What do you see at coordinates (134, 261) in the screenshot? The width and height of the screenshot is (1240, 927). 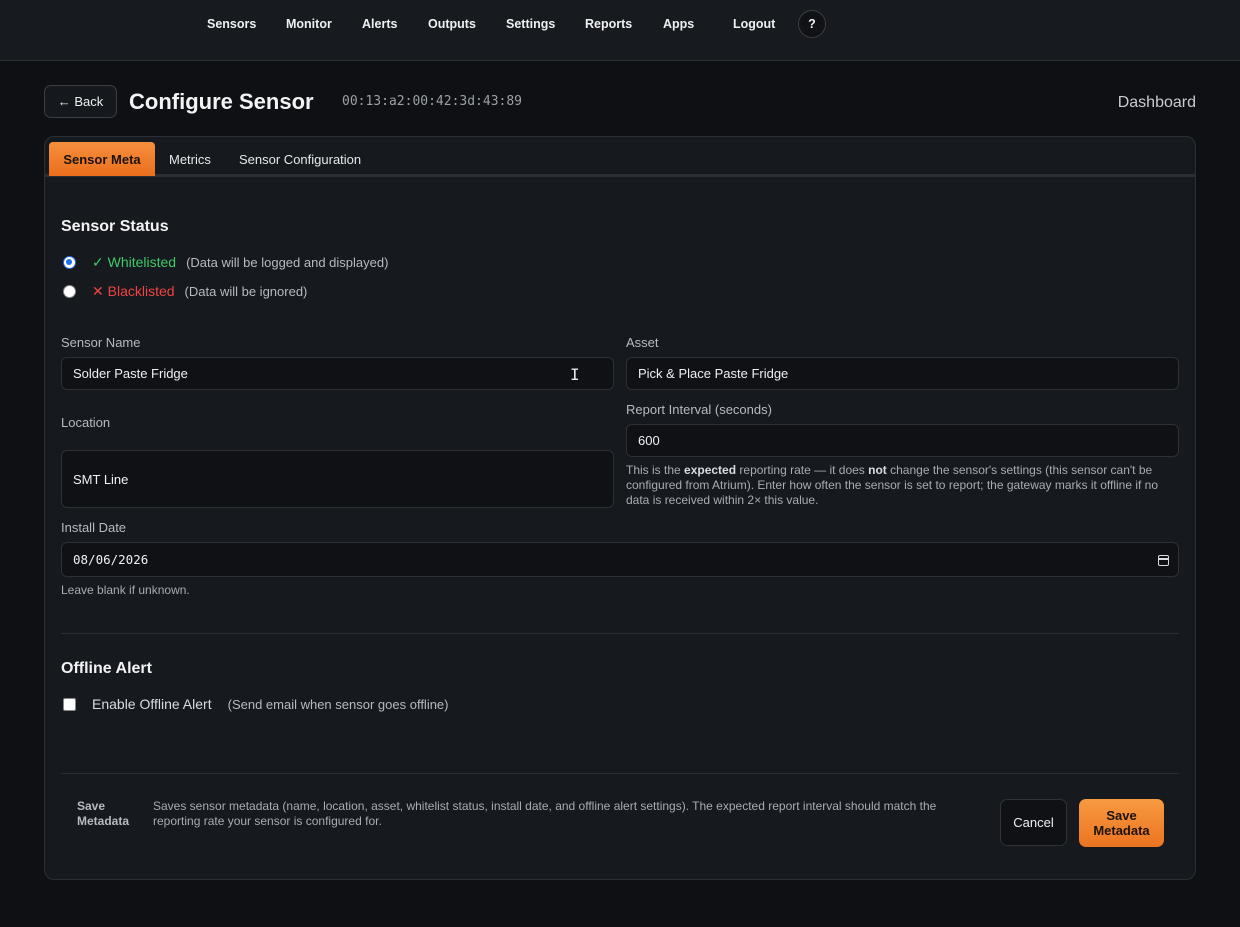 I see `whitelist-label: ✓ Whitelisted` at bounding box center [134, 261].